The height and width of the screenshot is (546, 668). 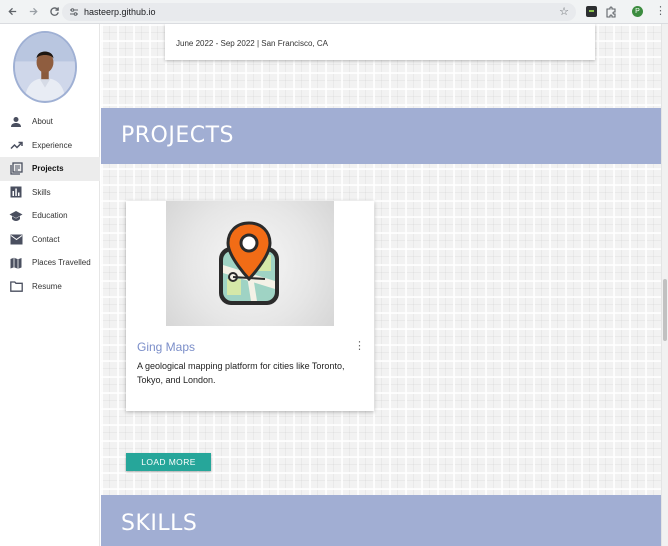 I want to click on sidebar-item-resume: Resume, so click(x=50, y=287).